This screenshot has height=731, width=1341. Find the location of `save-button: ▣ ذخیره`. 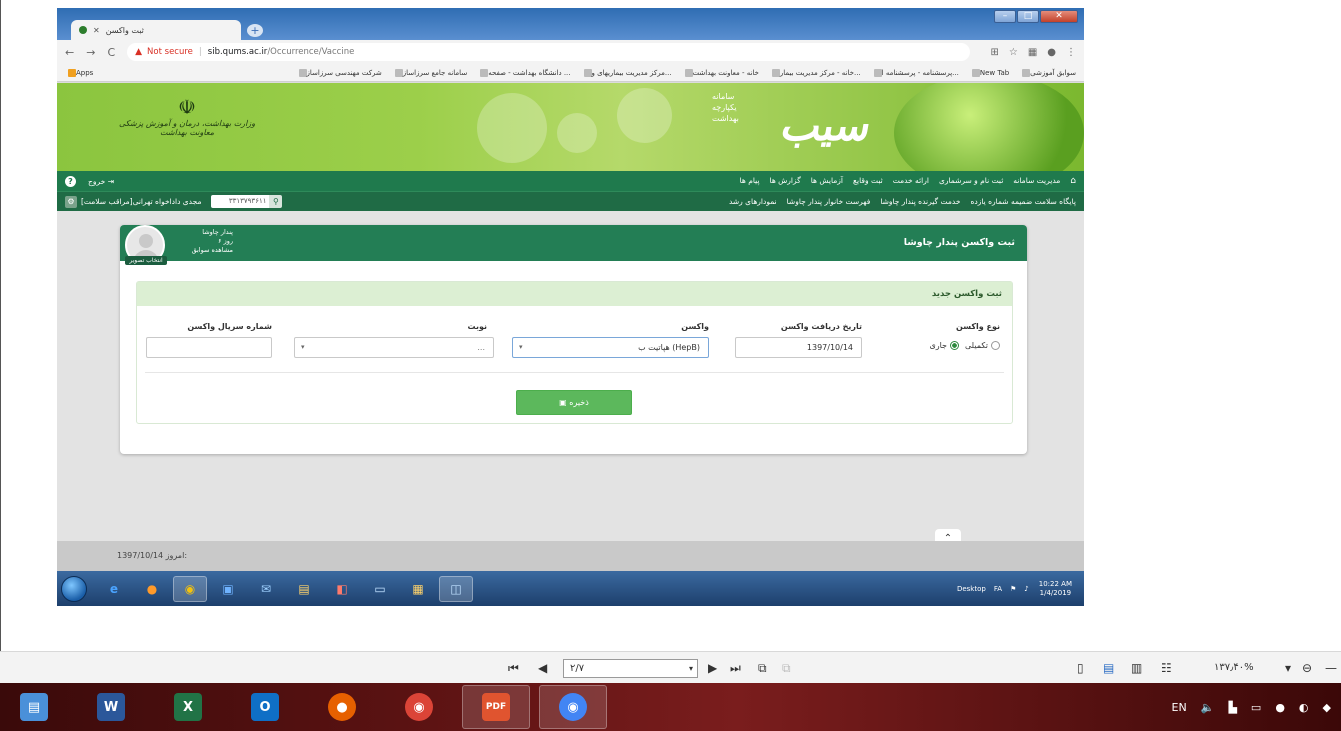

save-button: ▣ ذخیره is located at coordinates (574, 402).